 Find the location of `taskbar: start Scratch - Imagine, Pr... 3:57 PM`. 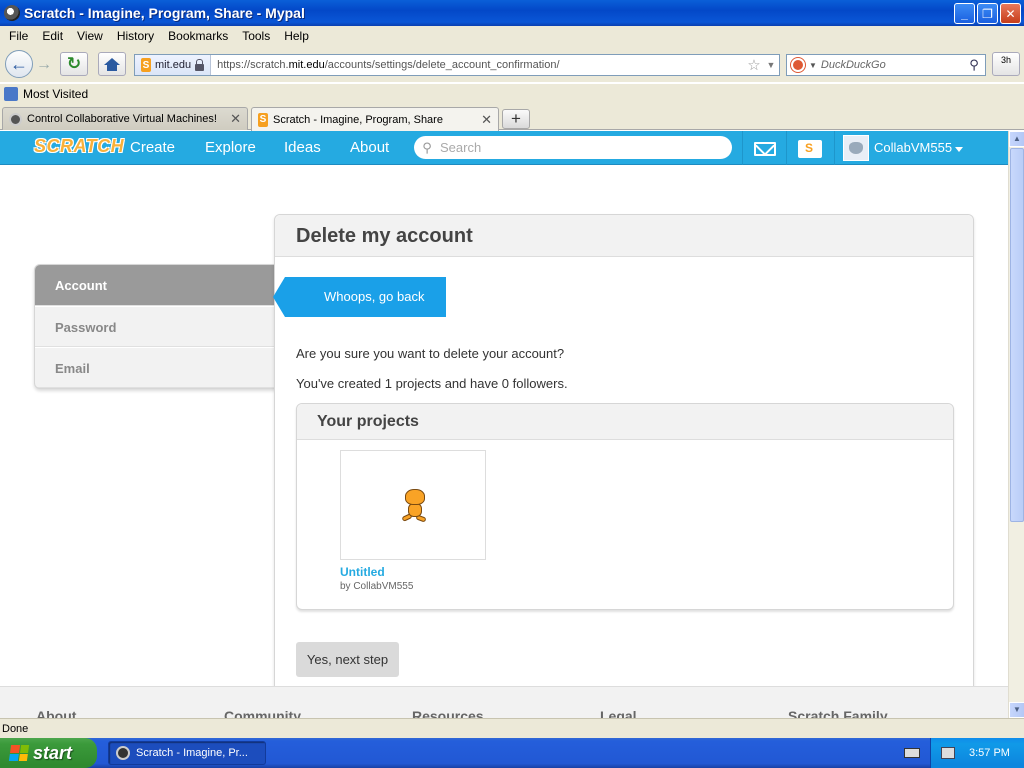

taskbar: start Scratch - Imagine, Pr... 3:57 PM is located at coordinates (512, 753).